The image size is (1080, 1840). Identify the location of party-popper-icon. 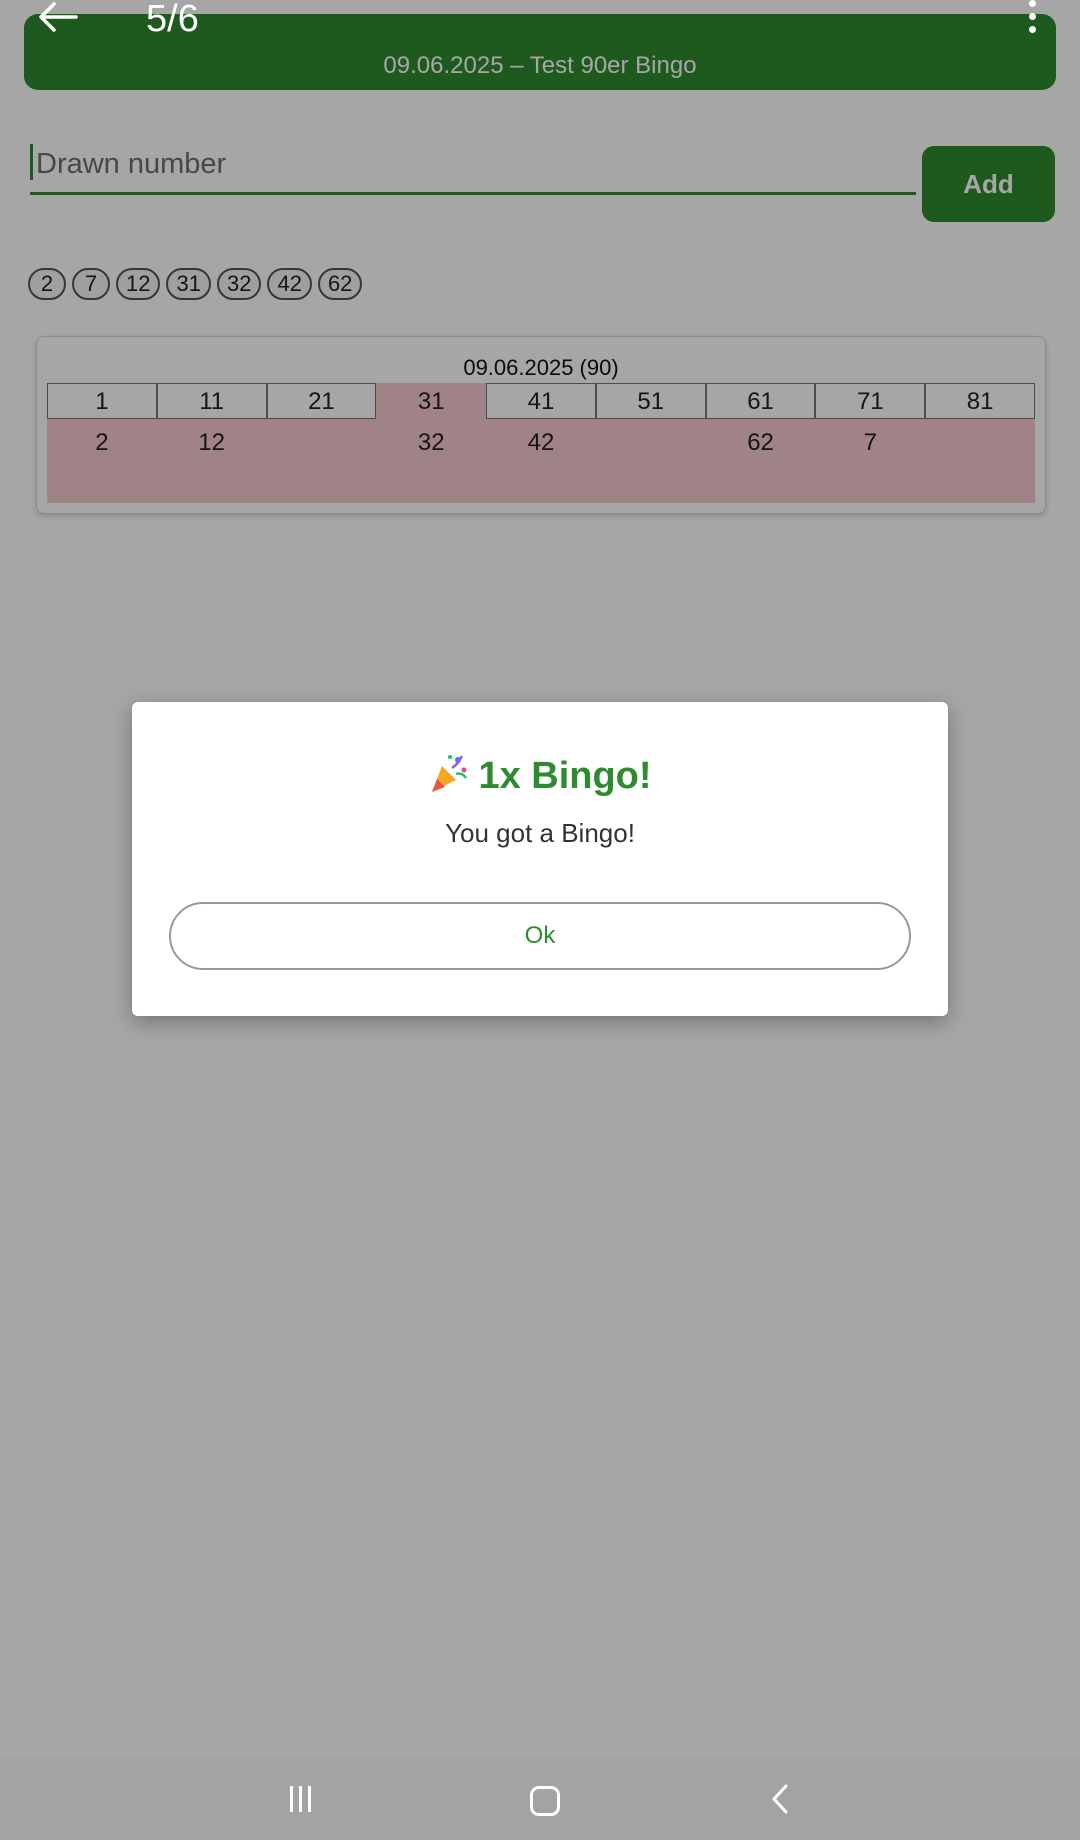
(450, 773).